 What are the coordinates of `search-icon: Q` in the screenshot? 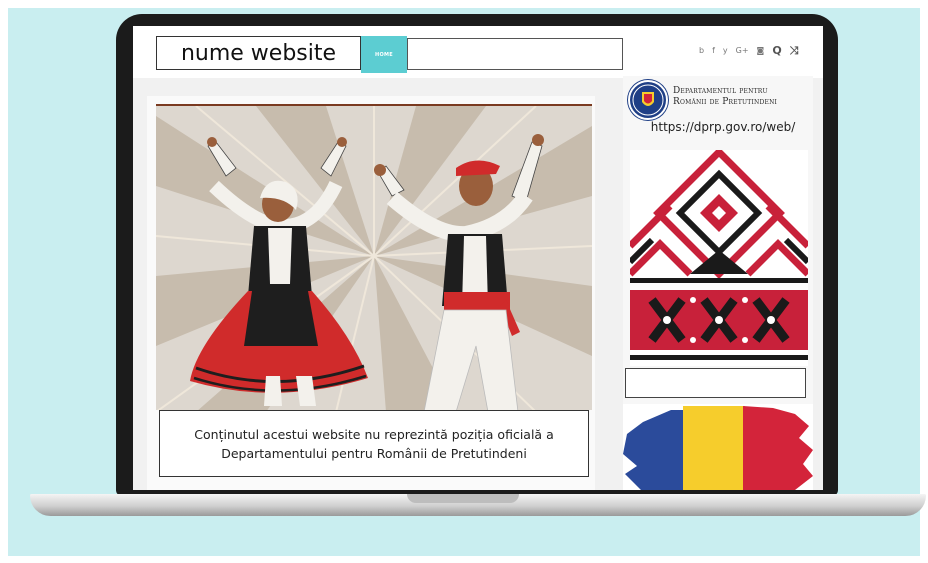 It's located at (776, 51).